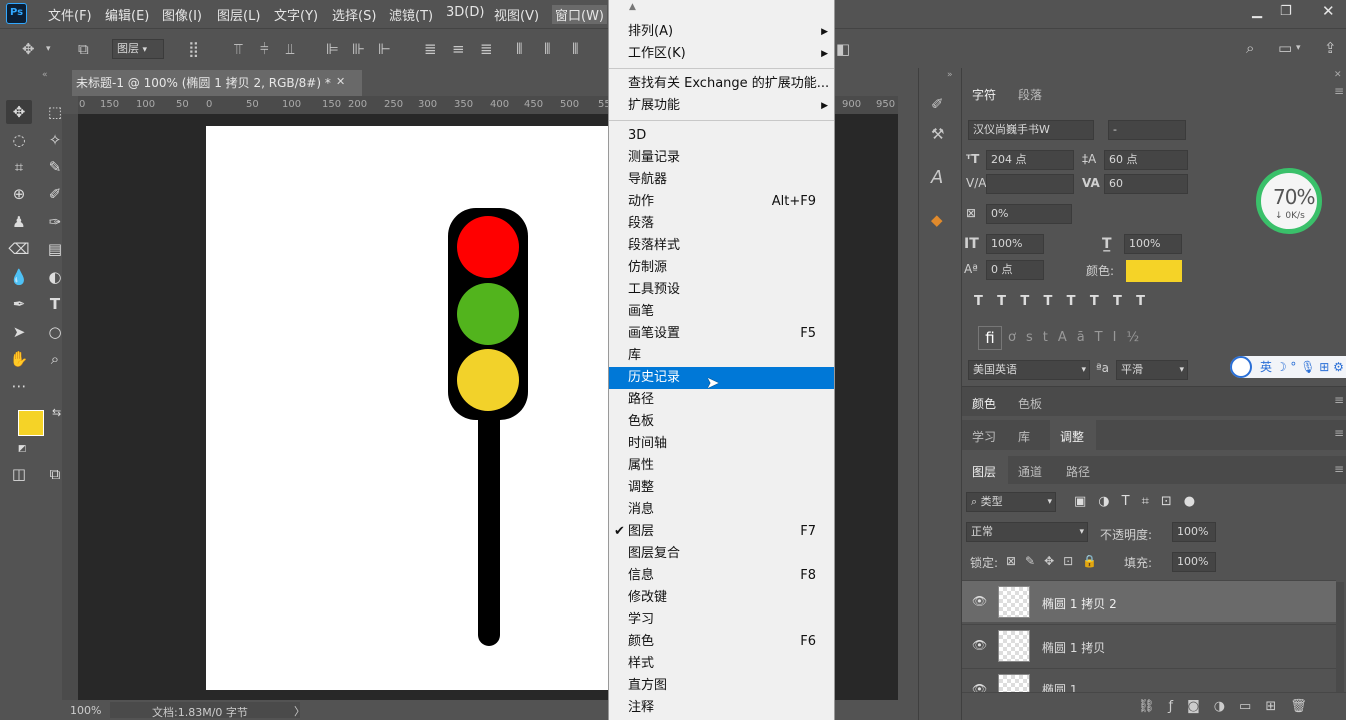 The width and height of the screenshot is (1346, 720). I want to click on menu-3d: 3D(D), so click(465, 12).